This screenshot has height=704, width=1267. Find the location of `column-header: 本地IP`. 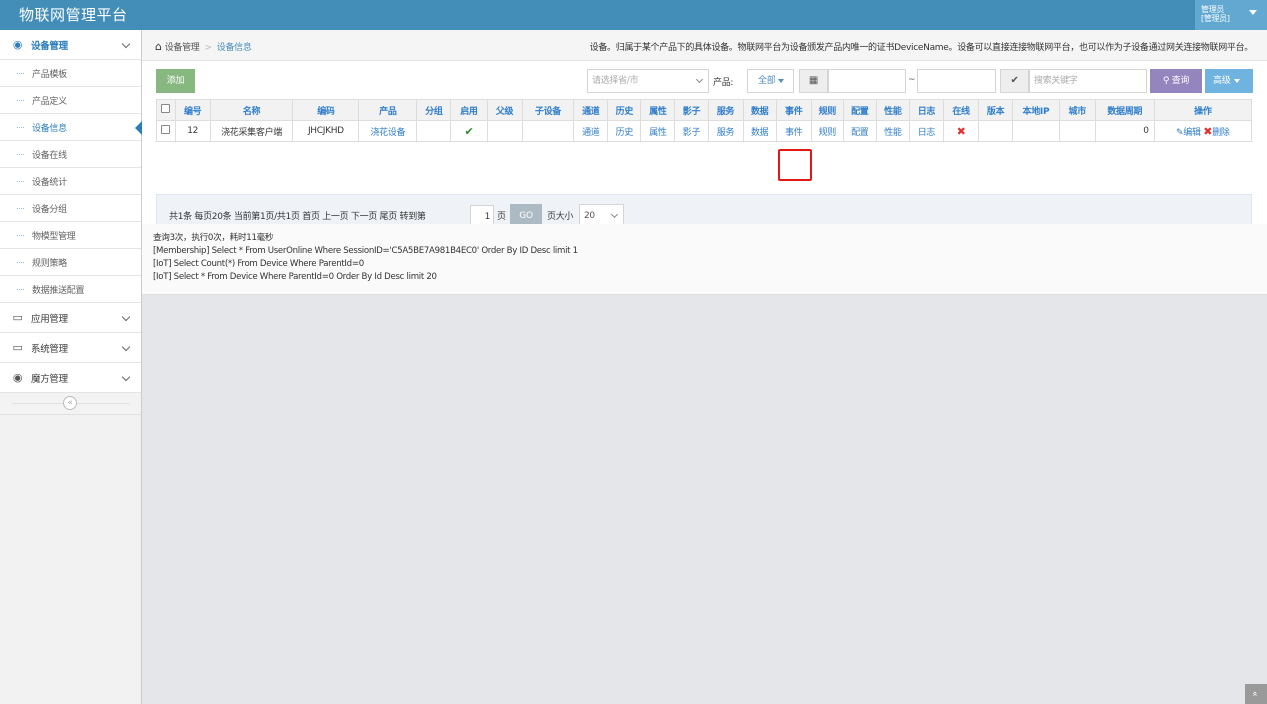

column-header: 本地IP is located at coordinates (1036, 110).